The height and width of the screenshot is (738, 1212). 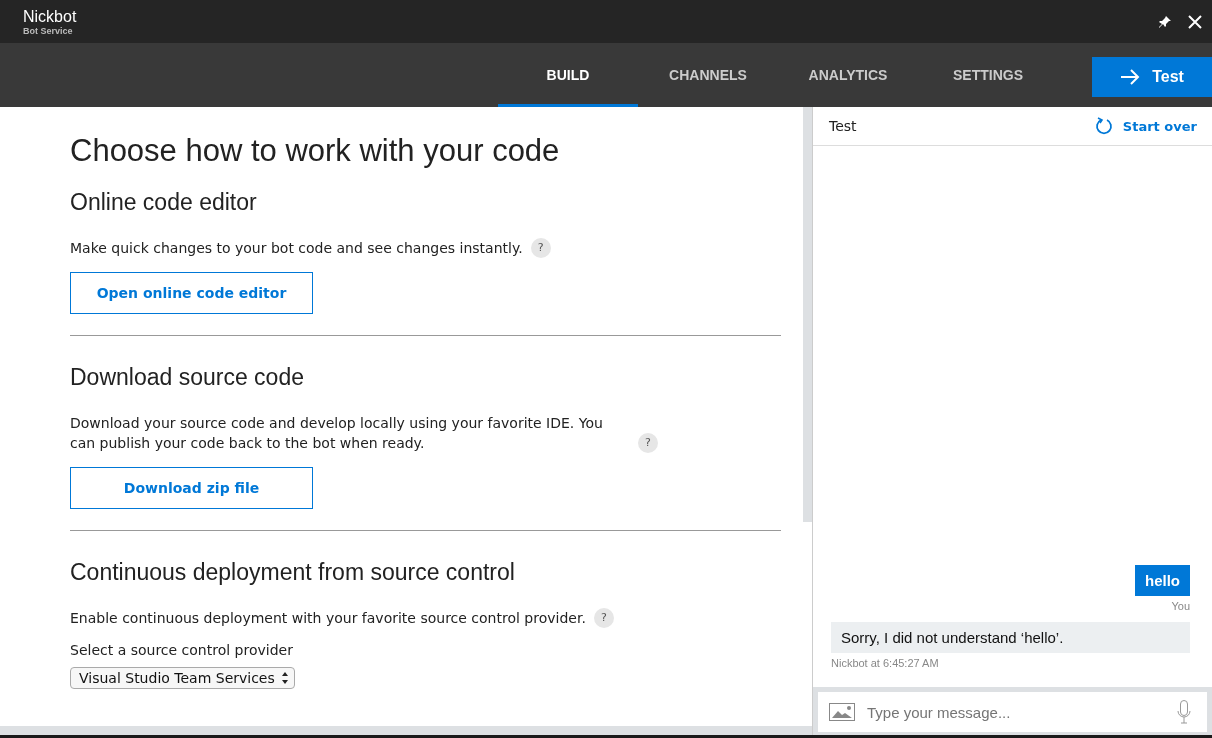 I want to click on microphone-icon, so click(x=1184, y=712).